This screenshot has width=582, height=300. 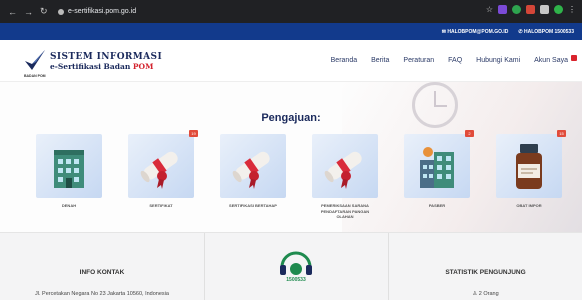 I want to click on menu-faq: FAQ, so click(x=455, y=60).